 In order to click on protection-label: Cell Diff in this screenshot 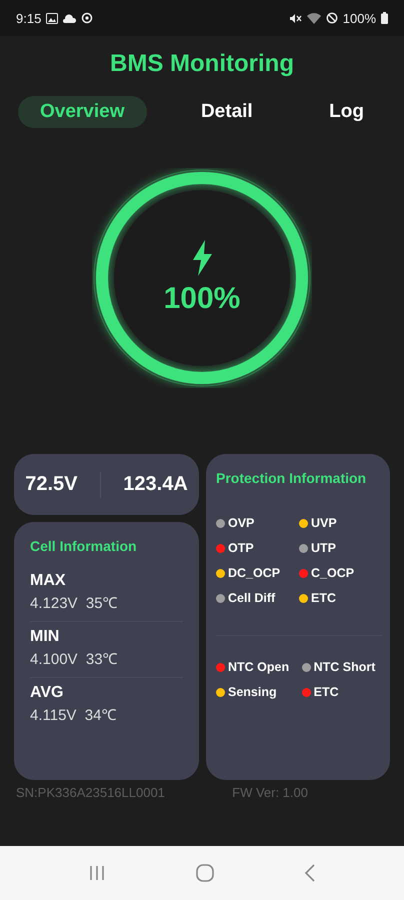, I will do `click(252, 598)`.